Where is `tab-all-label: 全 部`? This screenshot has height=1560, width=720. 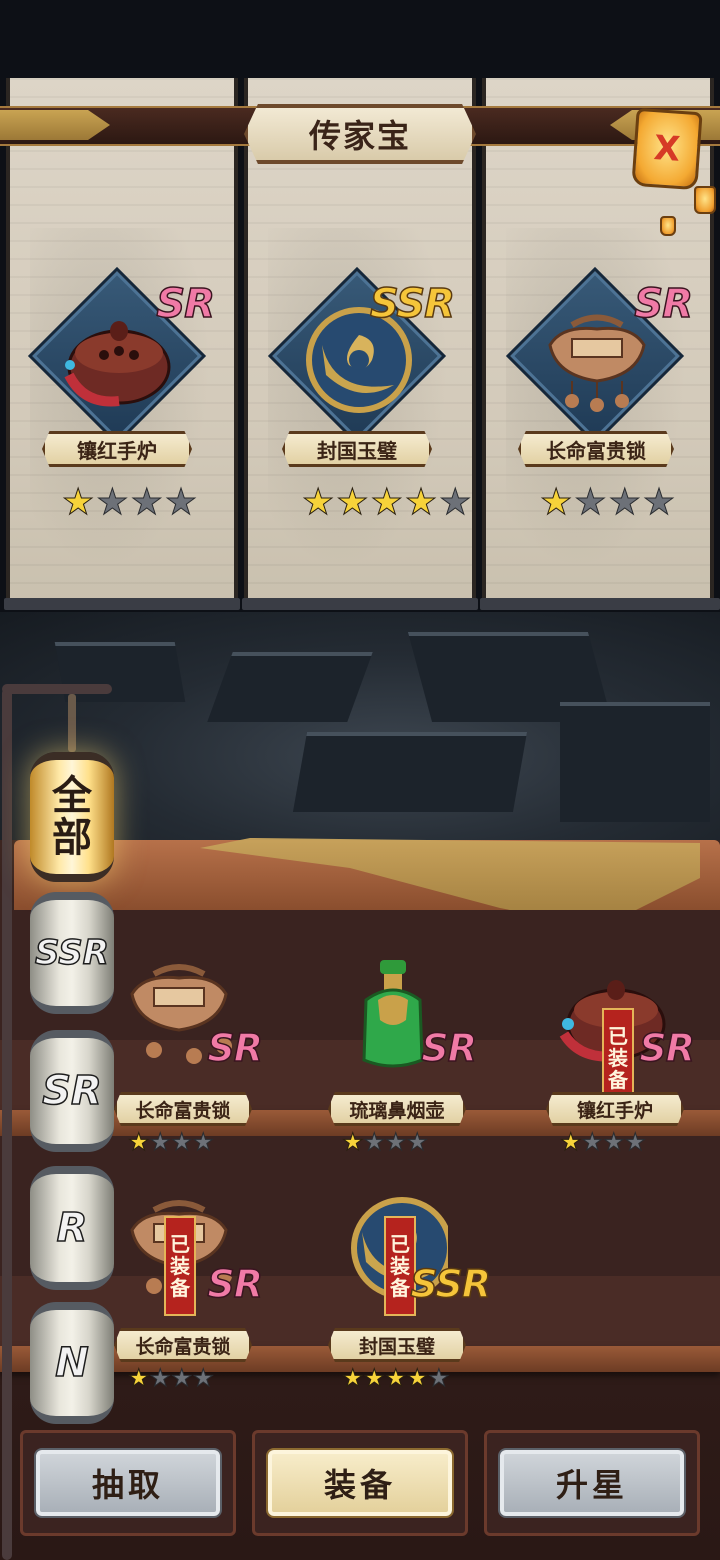 tab-all-label: 全 部 is located at coordinates (72, 816).